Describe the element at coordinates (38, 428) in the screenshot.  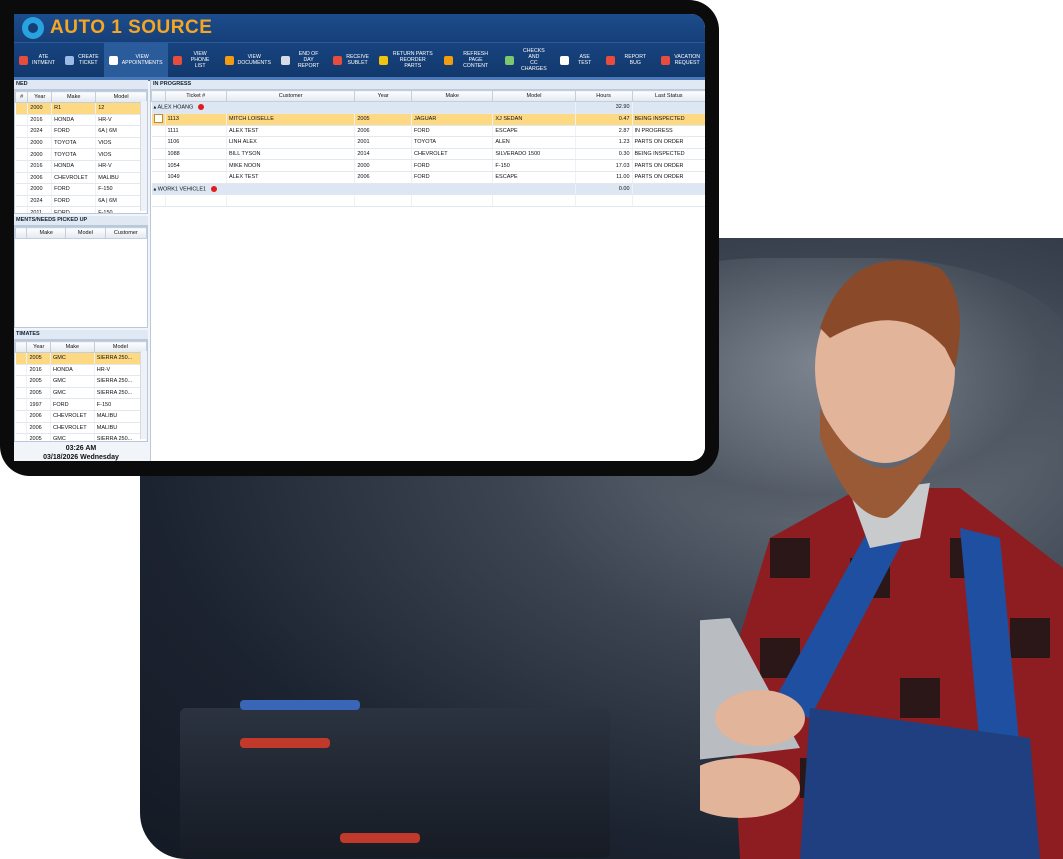
I see `table-cell: 2006` at that location.